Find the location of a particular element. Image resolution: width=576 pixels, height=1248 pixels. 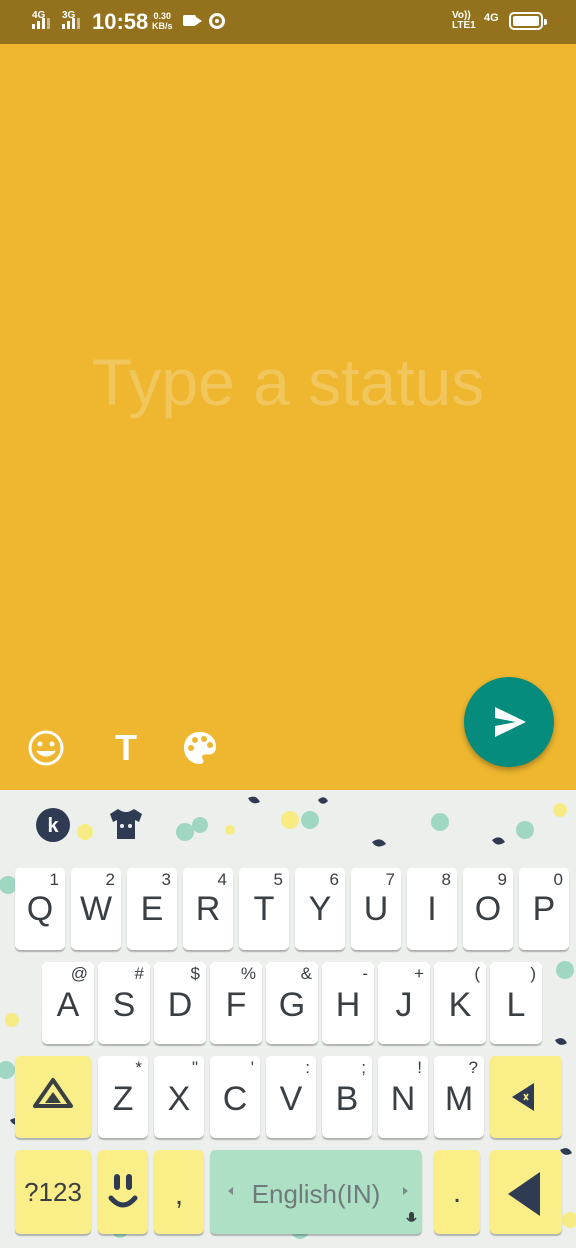

shift-icon is located at coordinates (53, 1093).